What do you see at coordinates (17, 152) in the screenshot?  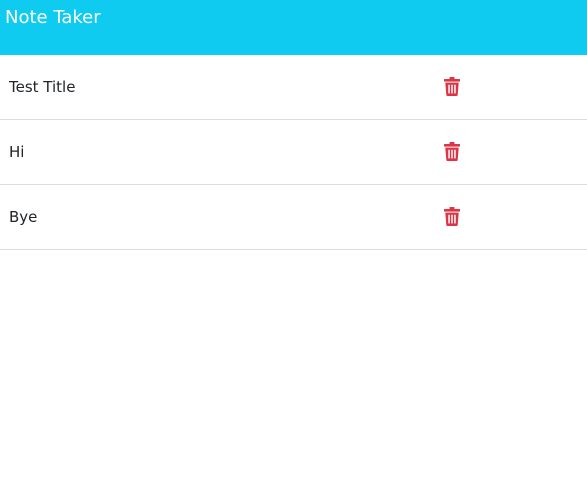 I see `note-title: Hi` at bounding box center [17, 152].